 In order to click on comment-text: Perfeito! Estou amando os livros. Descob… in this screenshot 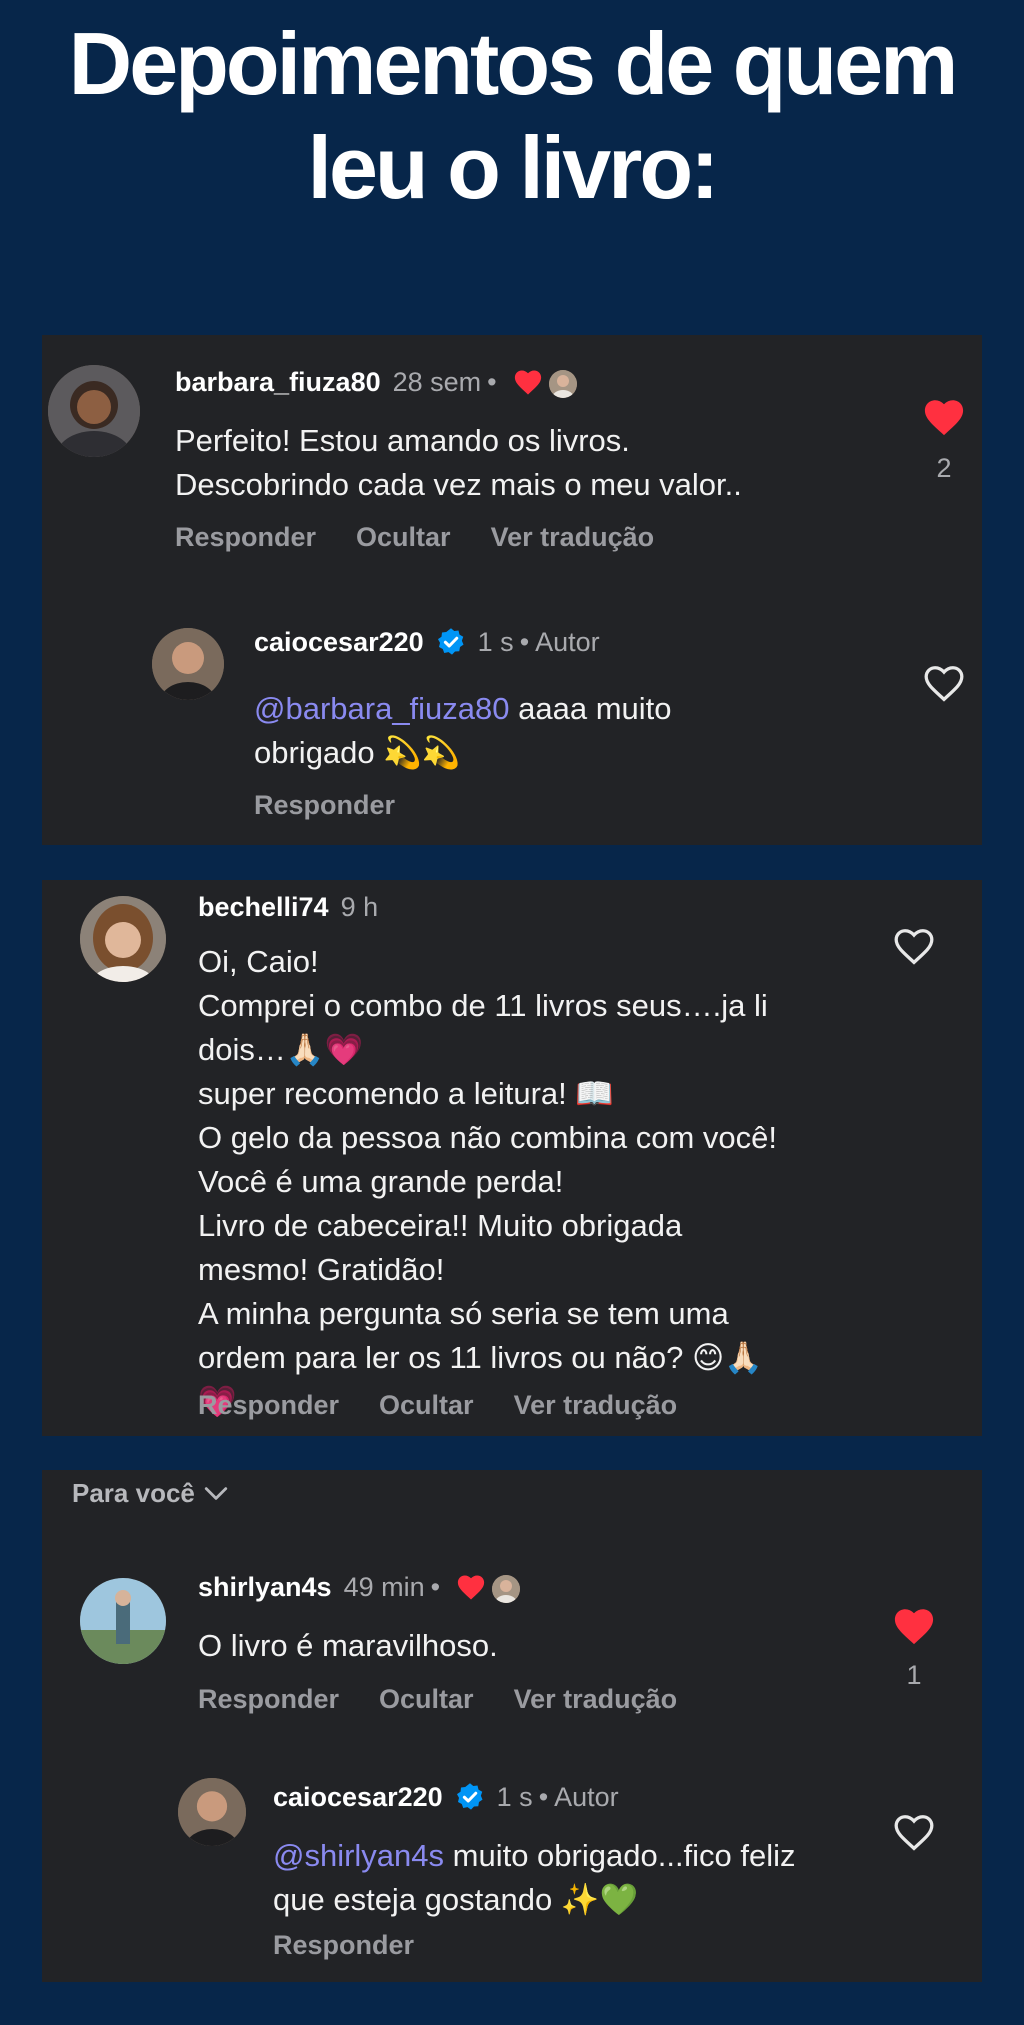, I will do `click(458, 462)`.